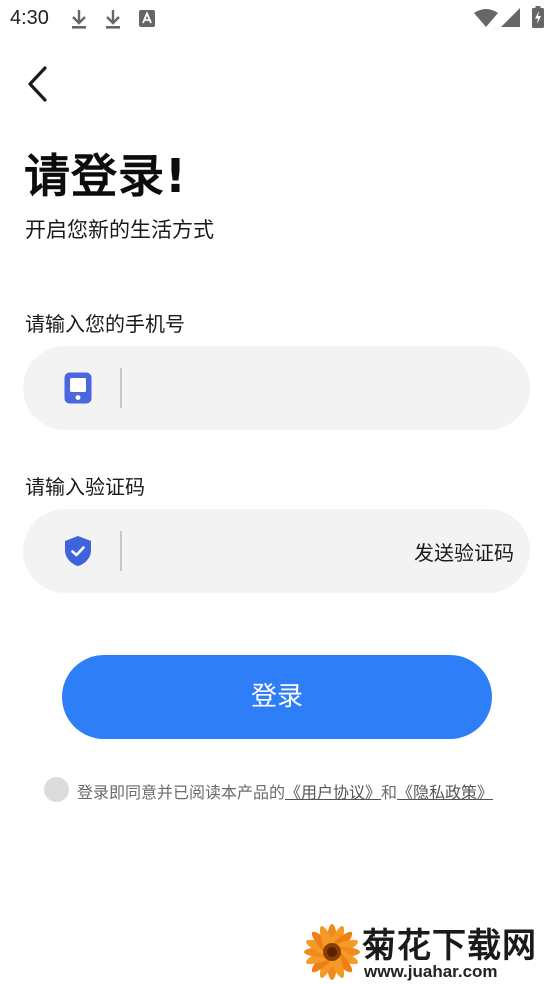 The height and width of the screenshot is (984, 554). Describe the element at coordinates (538, 17) in the screenshot. I see `battery-charging-icon` at that location.